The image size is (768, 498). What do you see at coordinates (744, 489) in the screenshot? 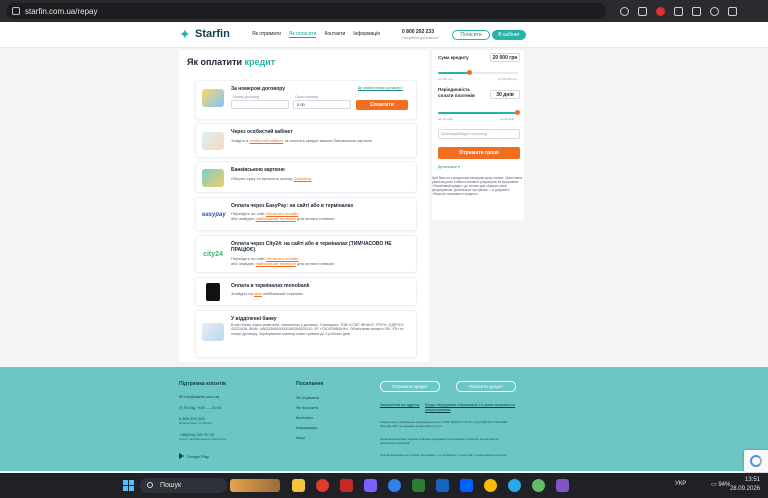
I see `clock-date: 28.09.2026` at bounding box center [744, 489].